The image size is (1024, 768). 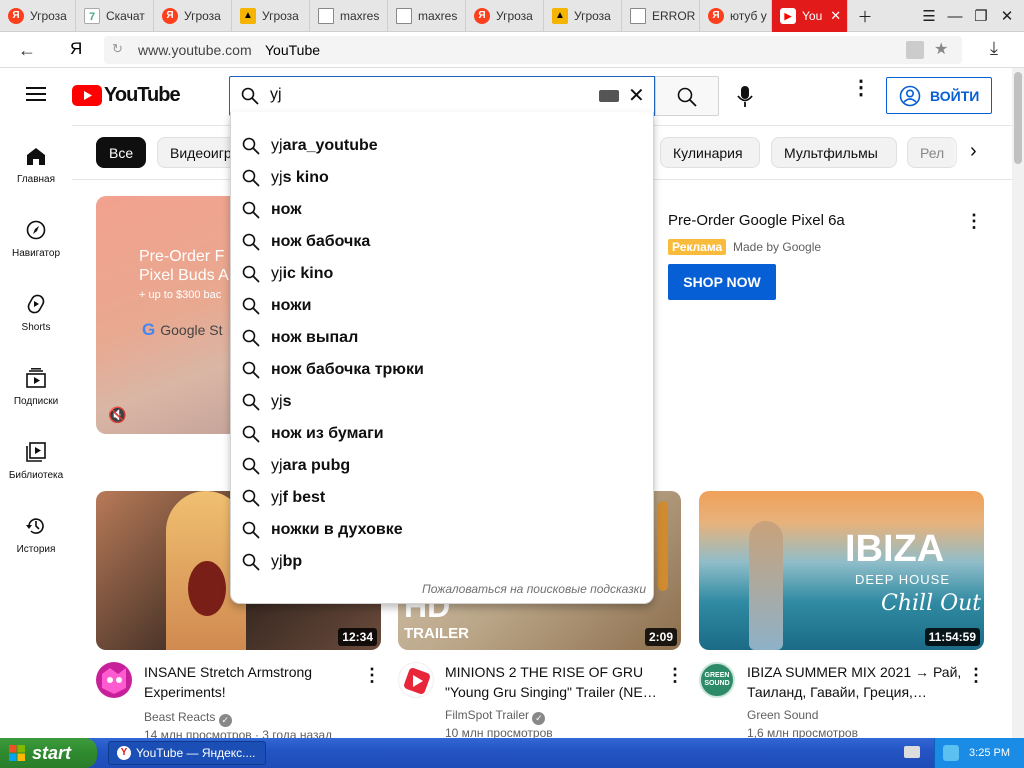 What do you see at coordinates (124, 753) in the screenshot?
I see `yandex-browser-icon: Y` at bounding box center [124, 753].